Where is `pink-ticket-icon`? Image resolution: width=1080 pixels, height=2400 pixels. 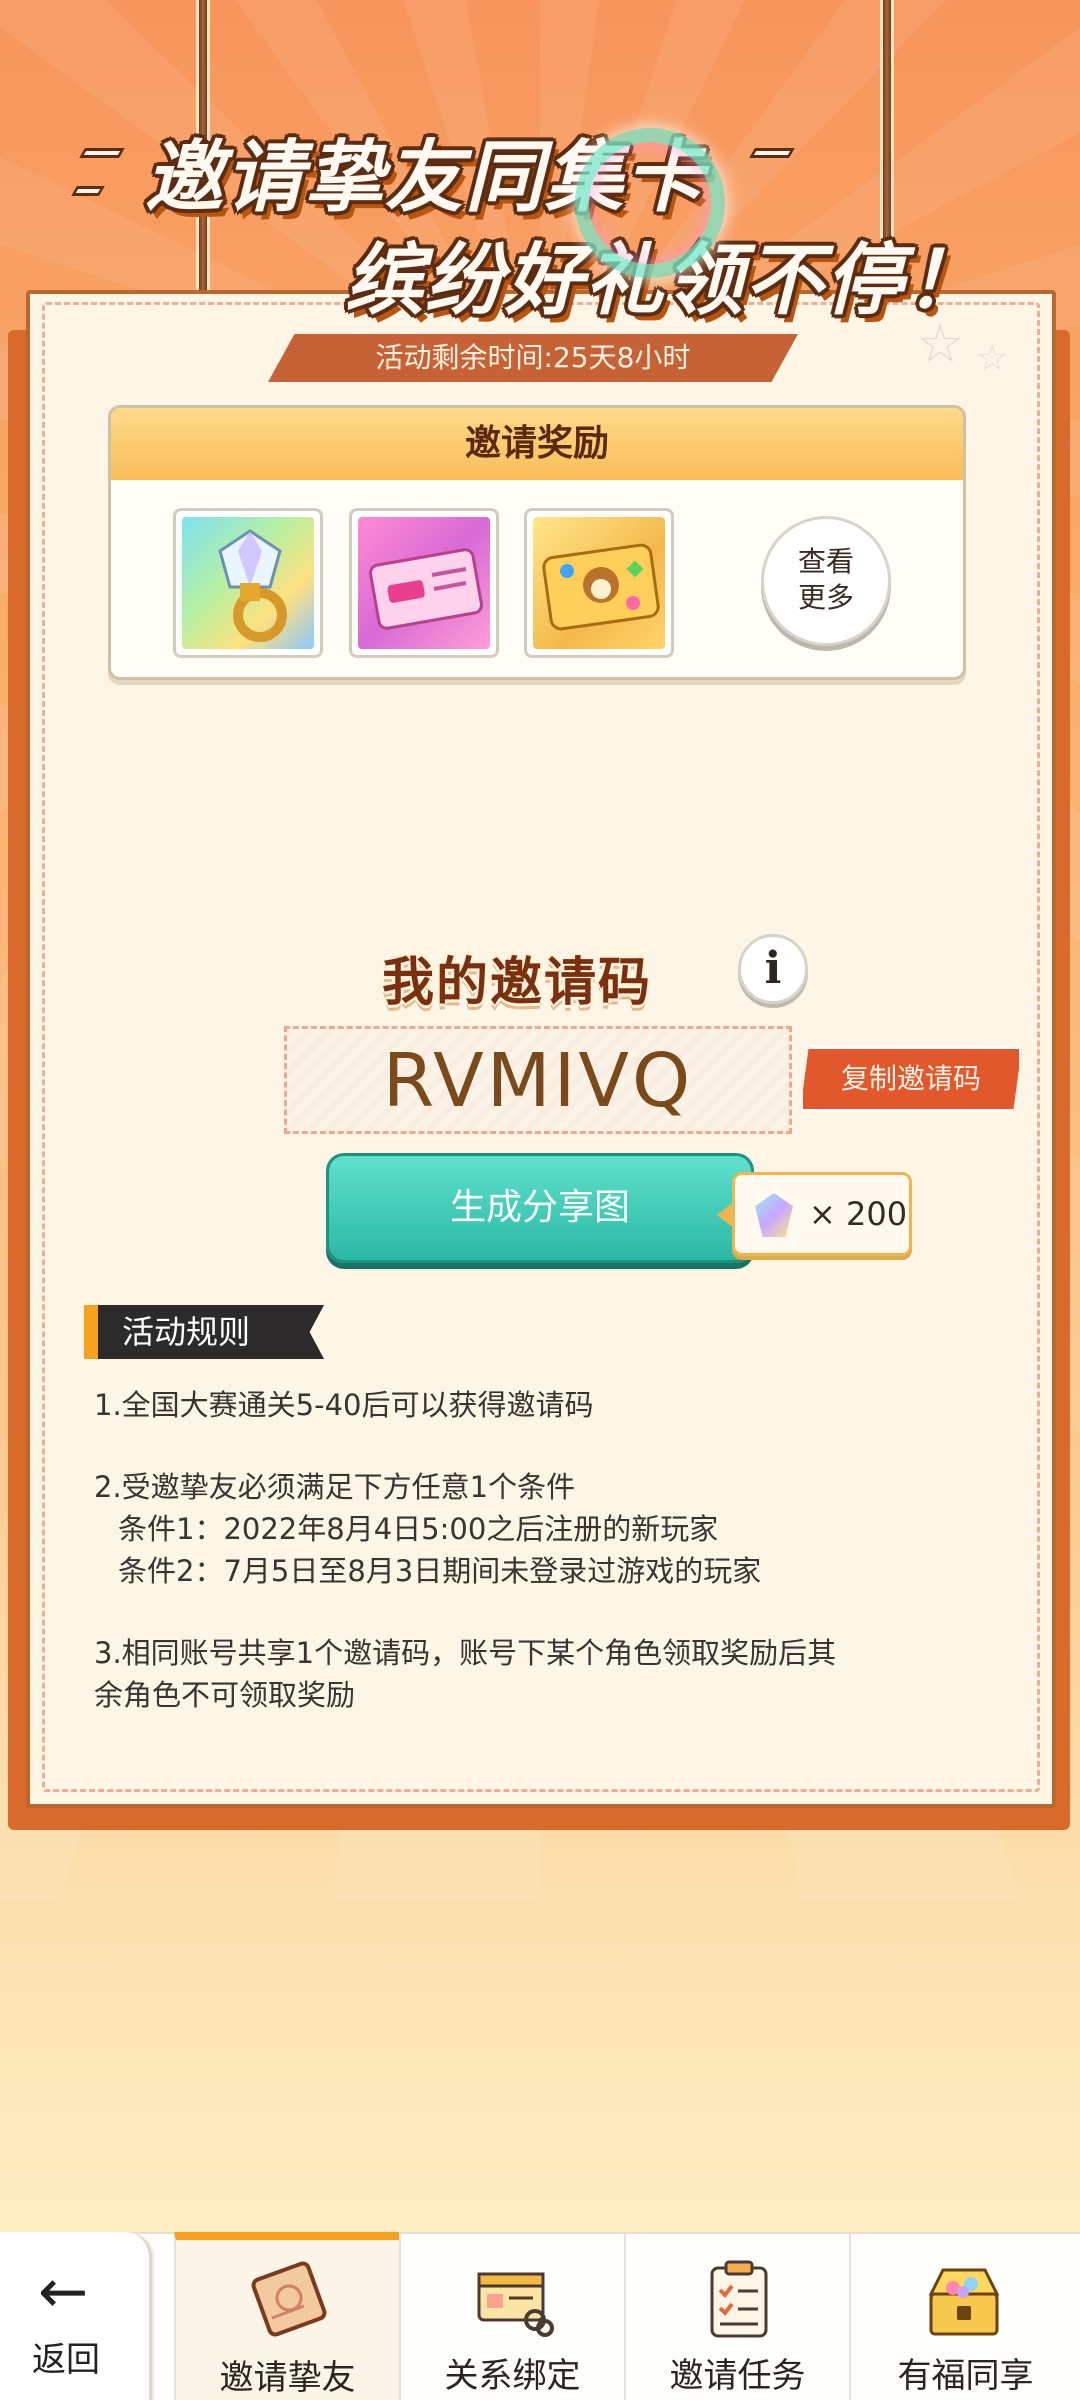
pink-ticket-icon is located at coordinates (424, 583).